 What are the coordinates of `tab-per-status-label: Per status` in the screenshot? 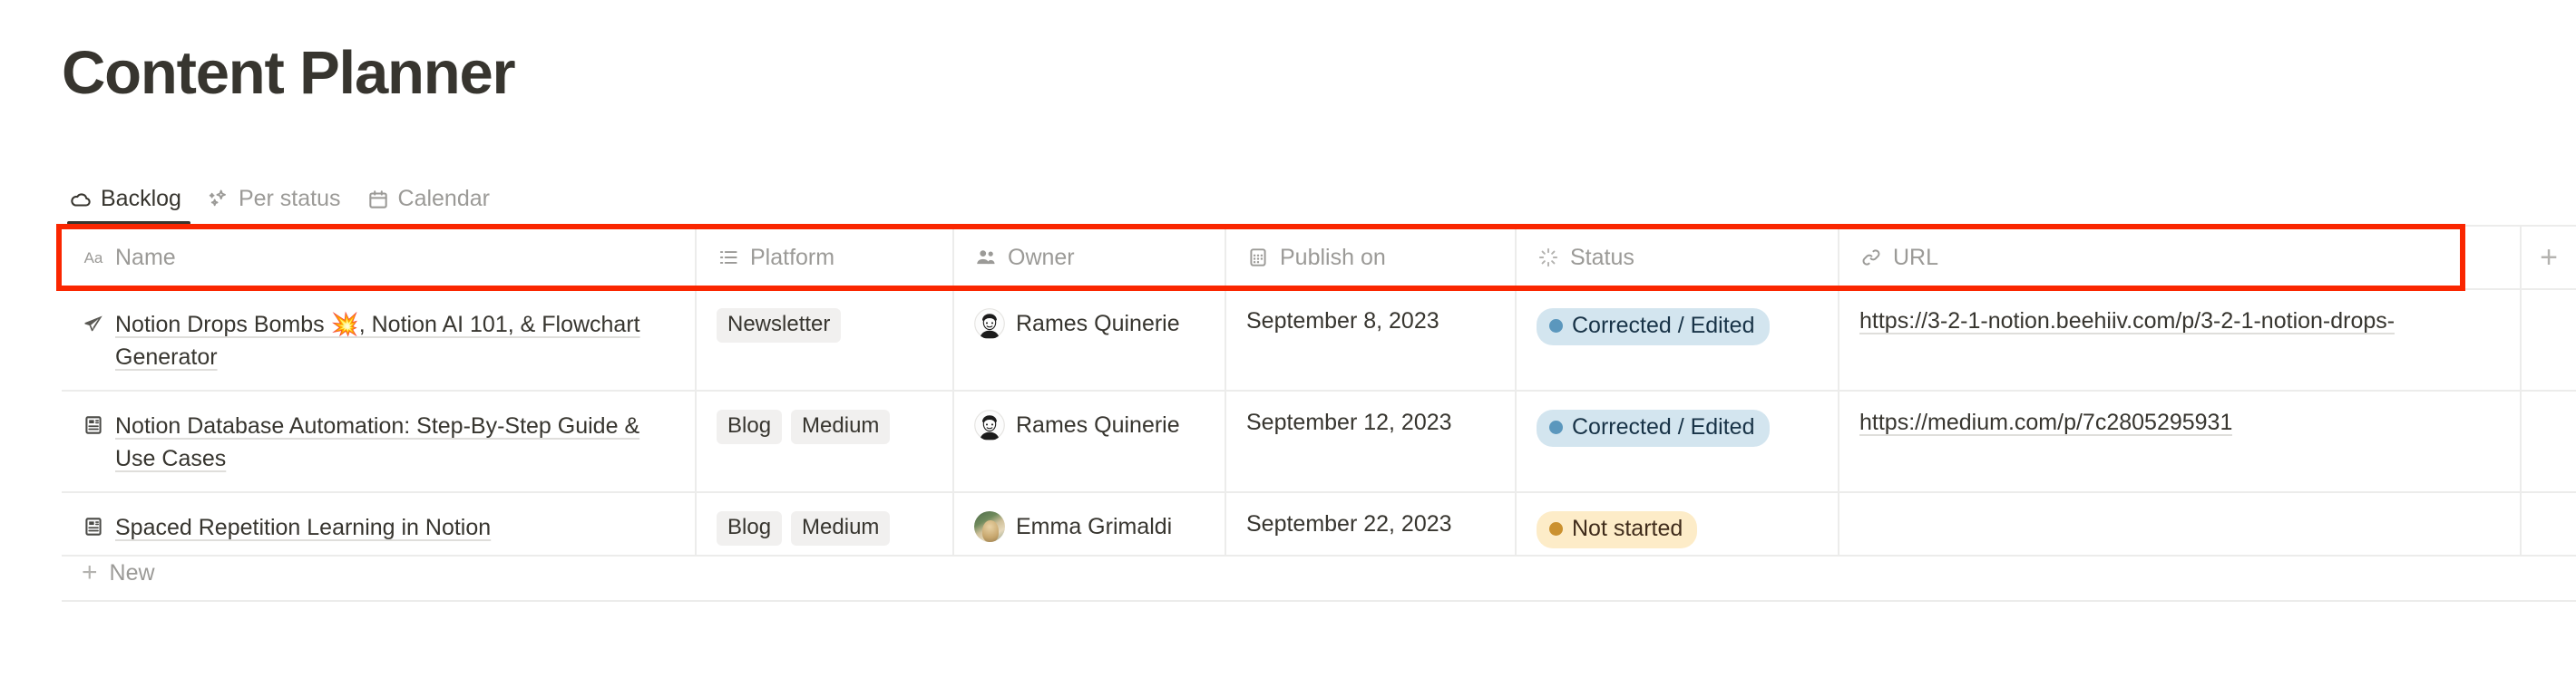 It's located at (289, 198).